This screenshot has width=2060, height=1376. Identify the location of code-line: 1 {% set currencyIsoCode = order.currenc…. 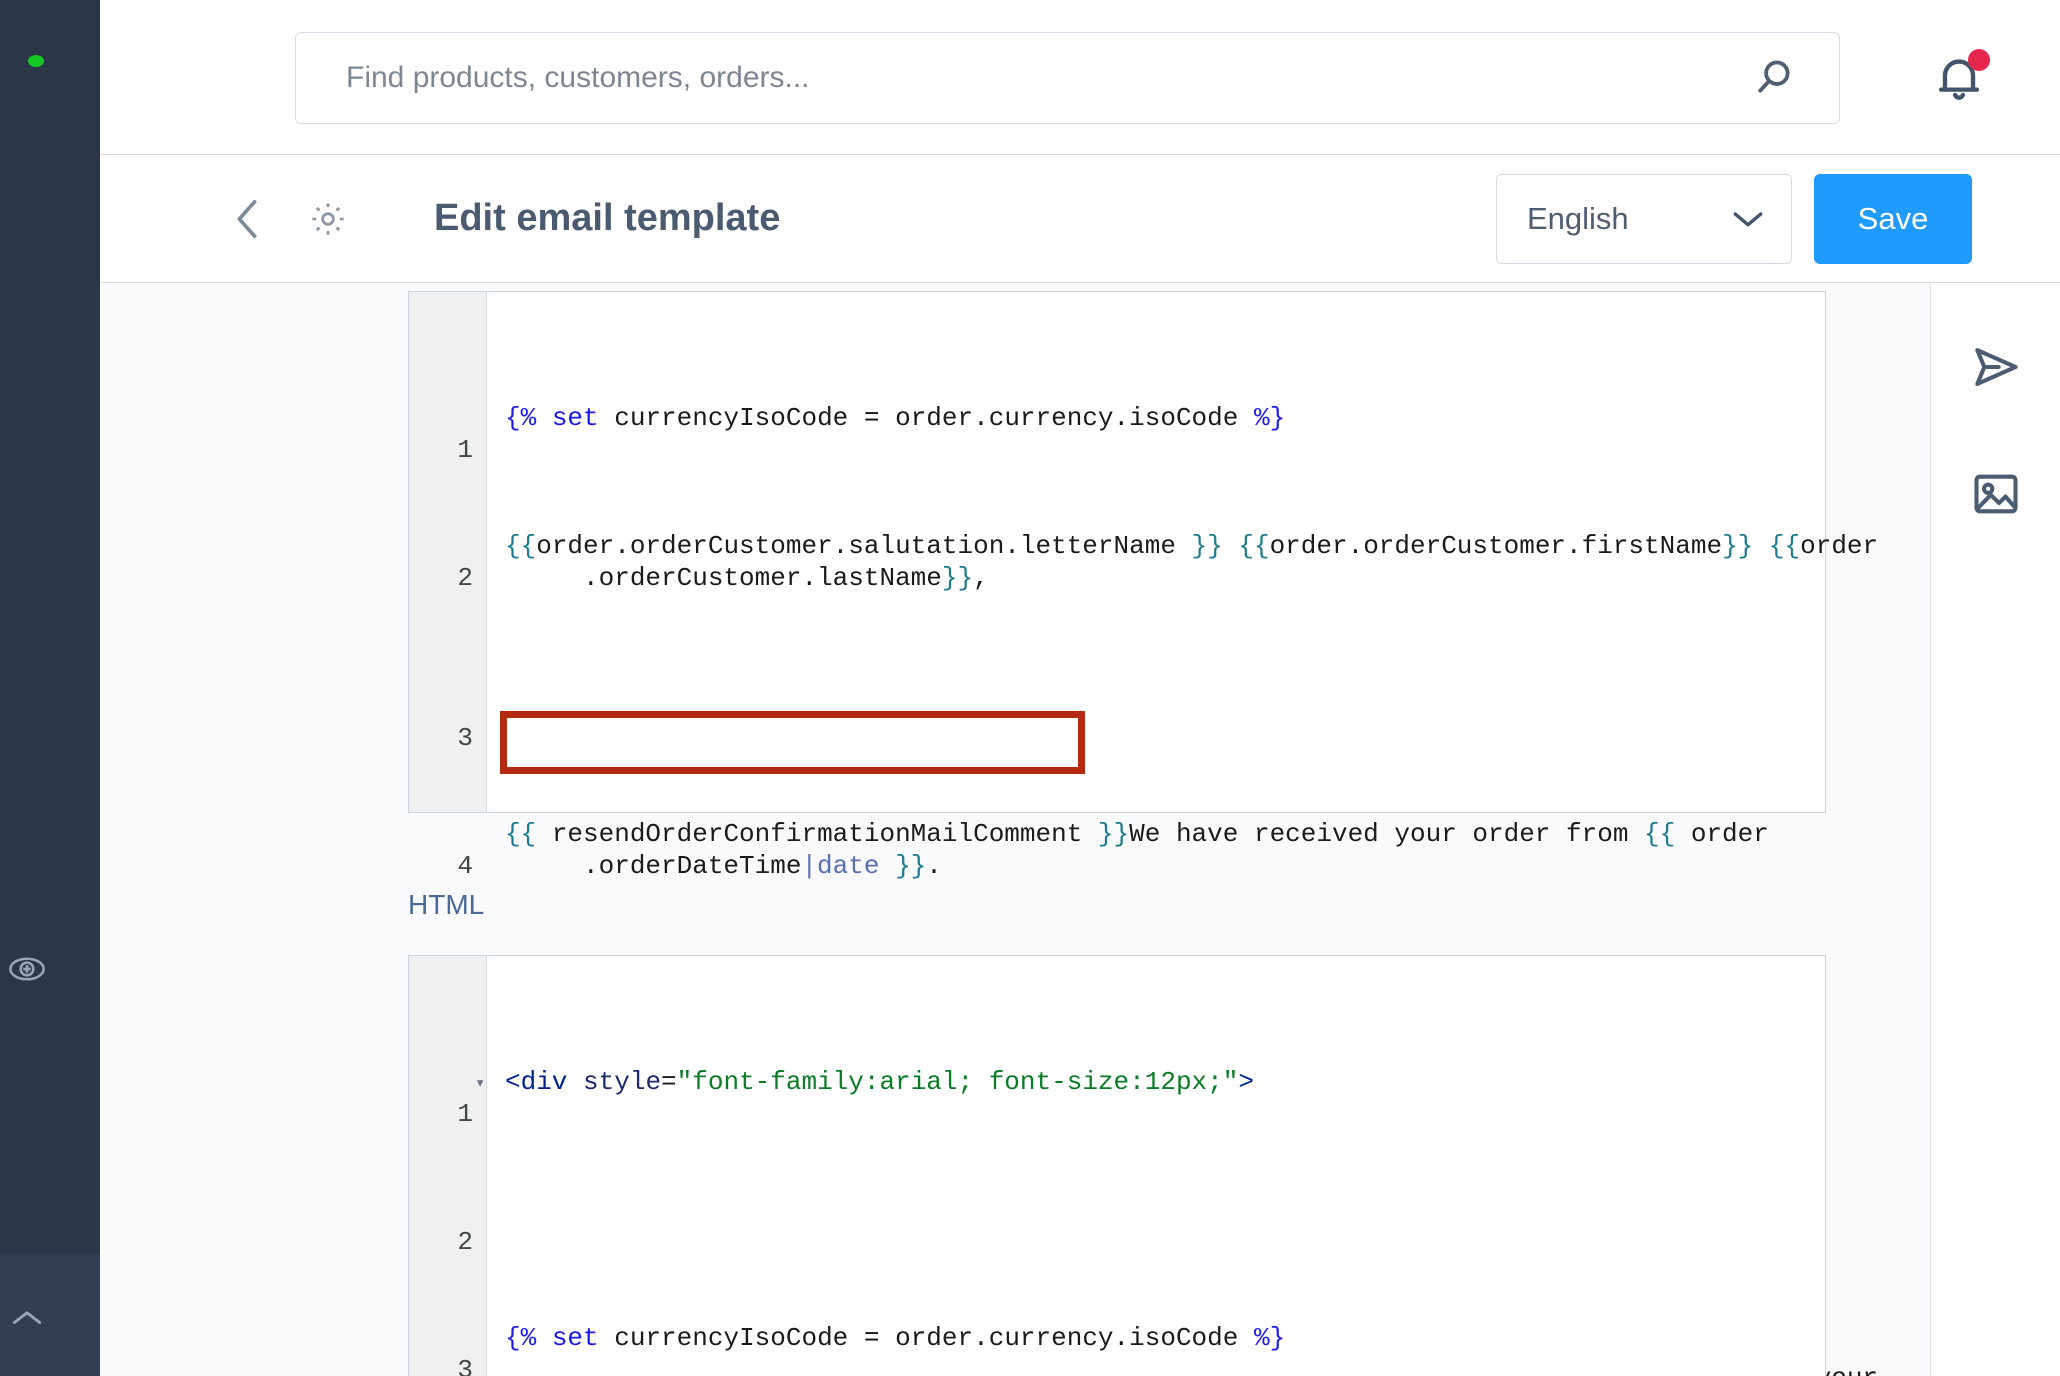
(1117, 433).